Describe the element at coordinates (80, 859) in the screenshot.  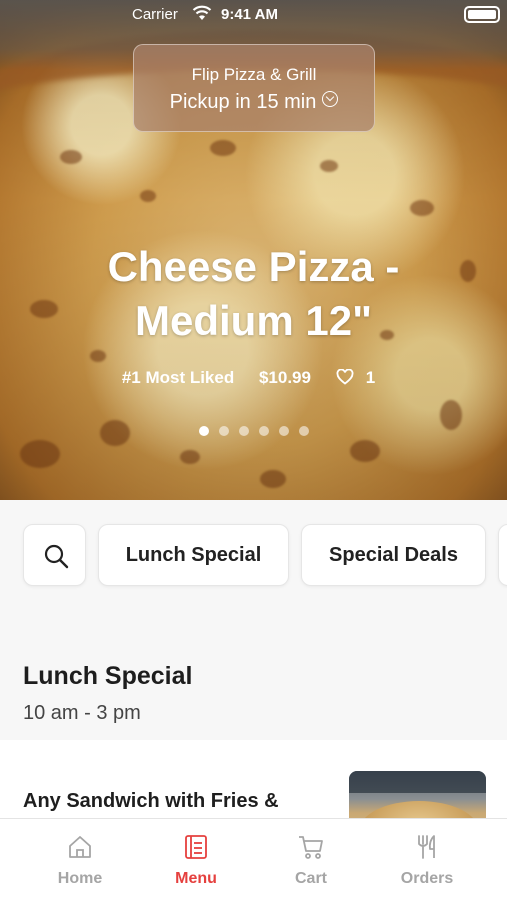
I see `tab-home: Home` at that location.